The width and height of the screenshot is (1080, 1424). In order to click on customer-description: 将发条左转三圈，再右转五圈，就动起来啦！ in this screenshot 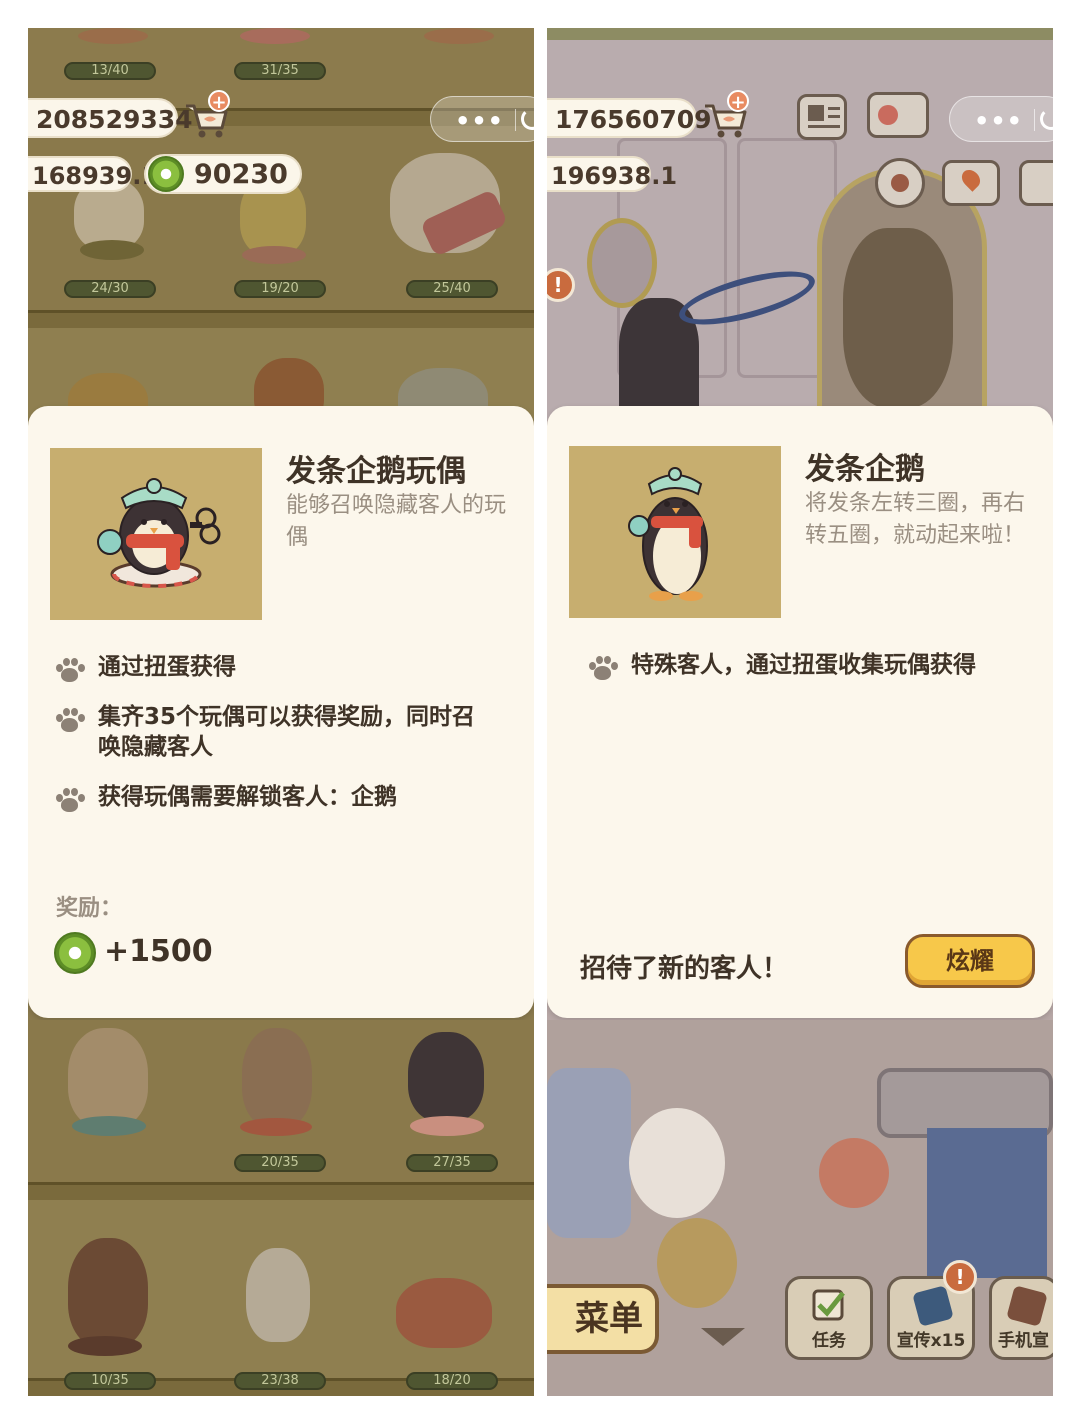, I will do `click(915, 519)`.